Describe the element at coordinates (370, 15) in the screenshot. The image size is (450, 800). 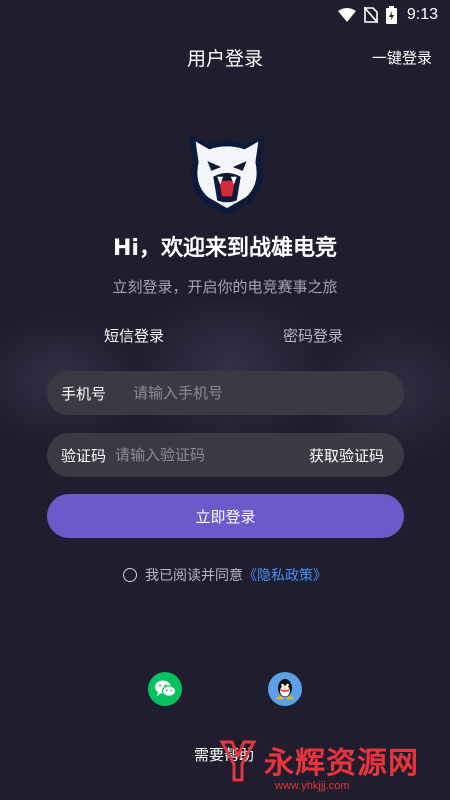
I see `no-sim-icon` at that location.